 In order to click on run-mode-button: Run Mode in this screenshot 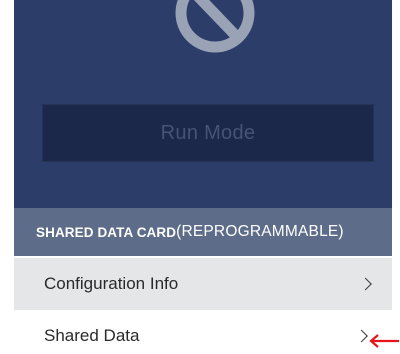, I will do `click(208, 133)`.